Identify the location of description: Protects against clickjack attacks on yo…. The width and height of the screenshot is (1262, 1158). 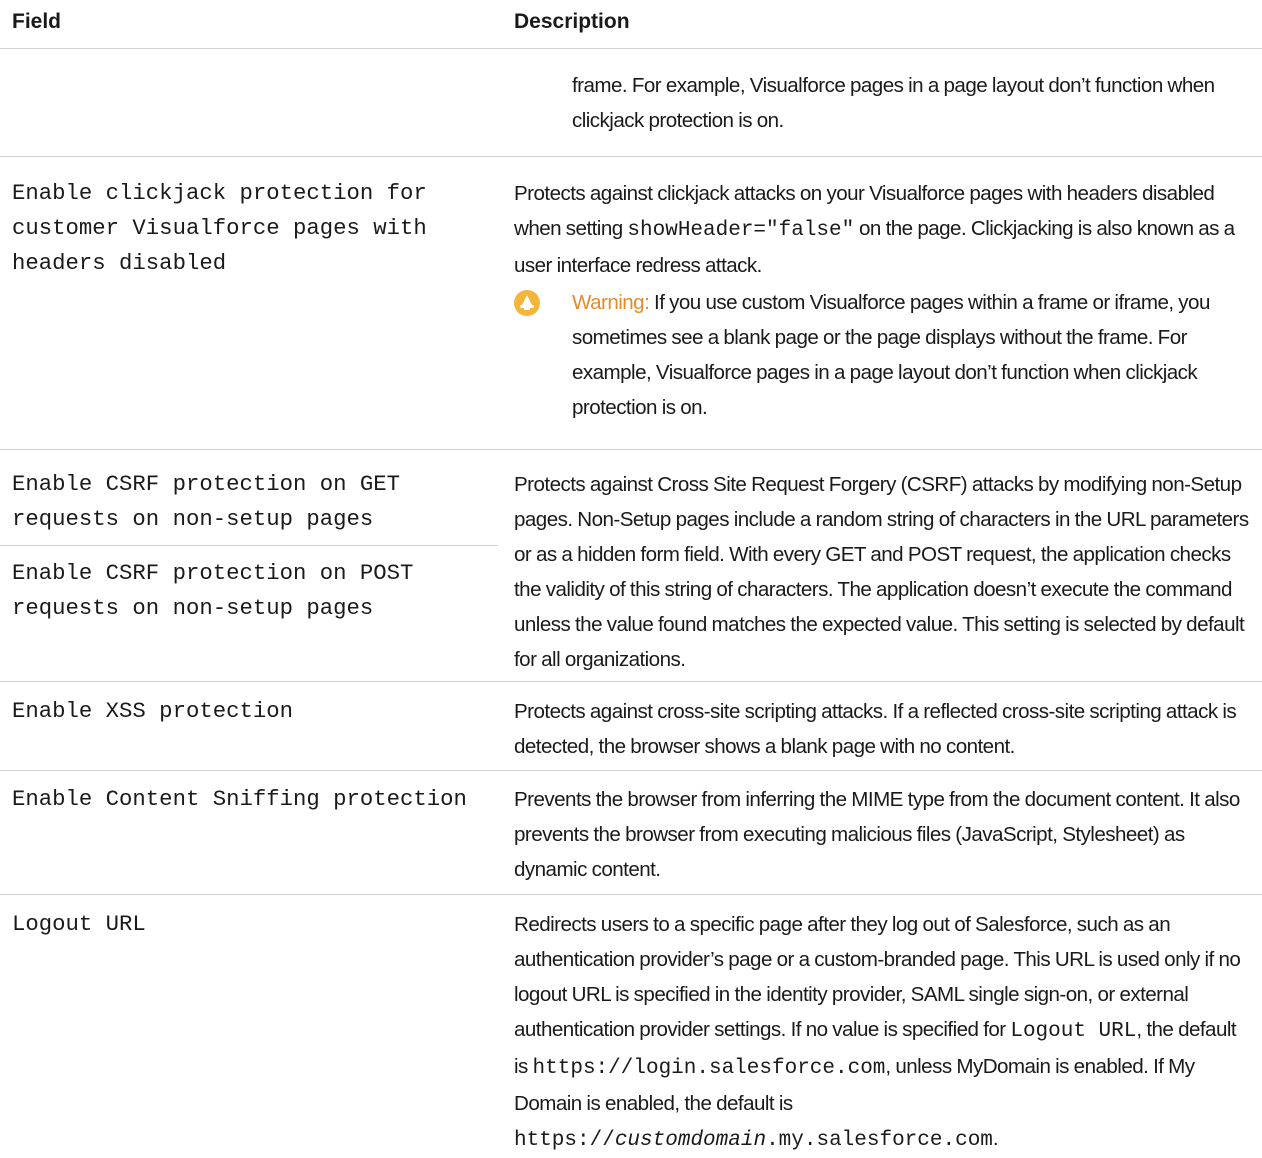
(884, 229).